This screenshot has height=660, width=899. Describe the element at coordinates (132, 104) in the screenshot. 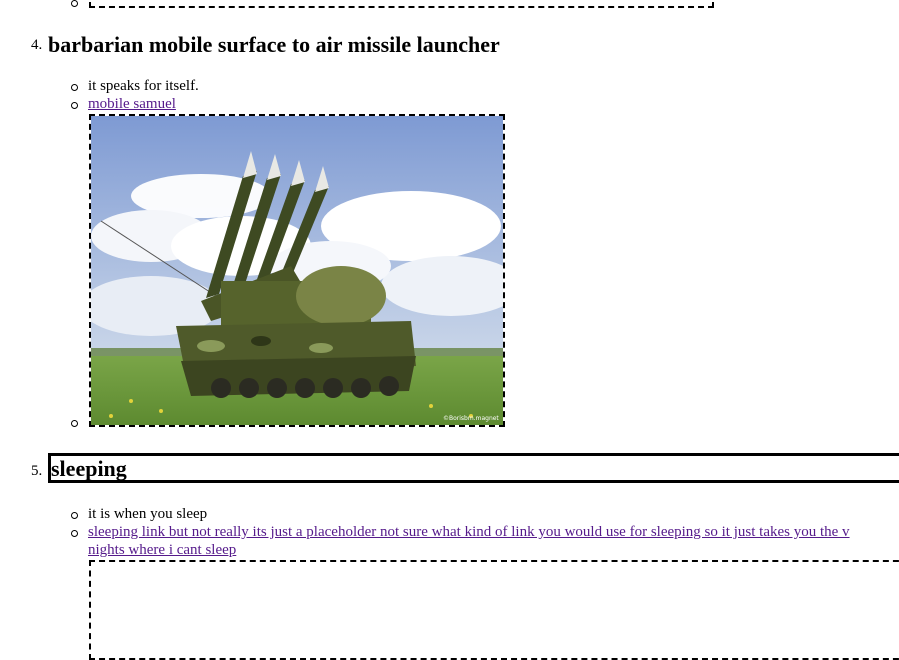

I see `item-link: mobile samuel` at that location.